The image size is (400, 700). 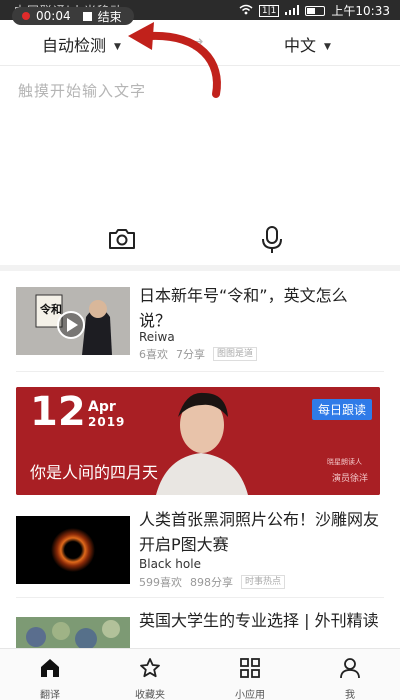 I want to click on banner-credit-small: 晓星朗读人, so click(x=344, y=462).